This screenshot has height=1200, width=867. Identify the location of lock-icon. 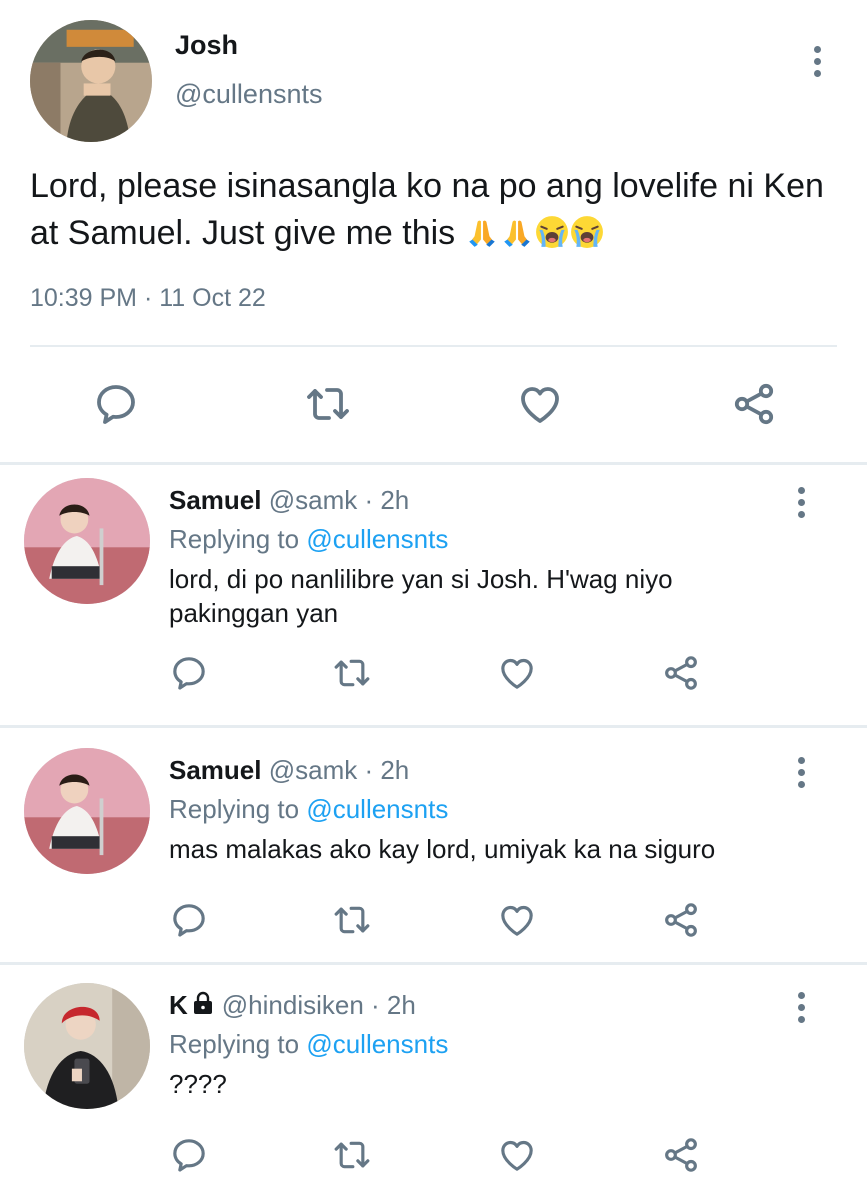
(203, 1003).